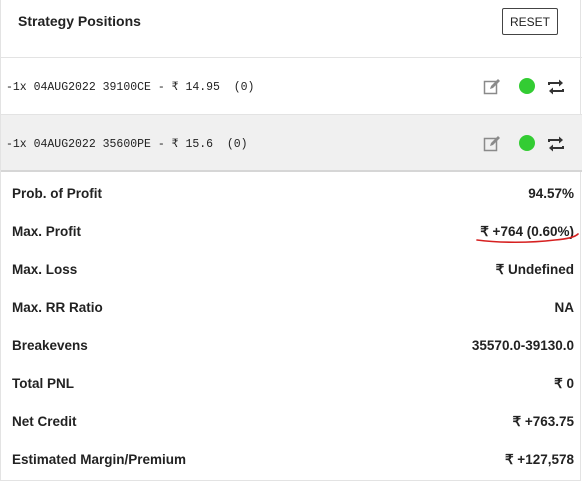 The height and width of the screenshot is (483, 583). Describe the element at coordinates (57, 307) in the screenshot. I see `stat-label: Max. RR Ratio` at that location.